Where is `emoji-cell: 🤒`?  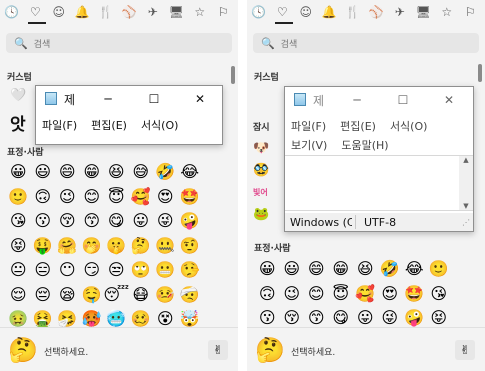 emoji-cell: 🤒 is located at coordinates (165, 295).